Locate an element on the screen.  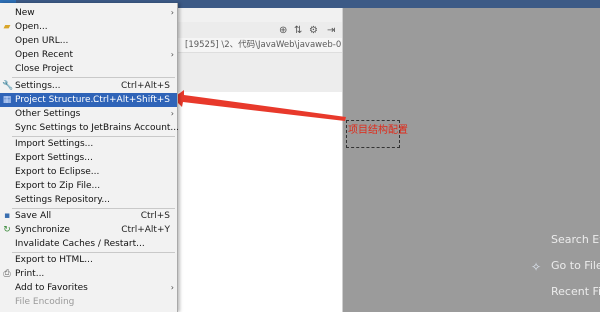
save-icon: ▪ is located at coordinates (7, 216).